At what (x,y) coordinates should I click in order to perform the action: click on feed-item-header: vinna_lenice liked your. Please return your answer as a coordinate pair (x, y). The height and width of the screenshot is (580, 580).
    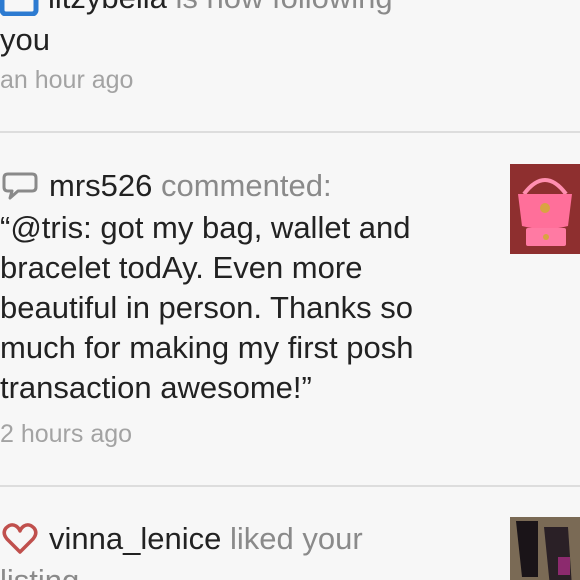
    Looking at the image, I should click on (206, 539).